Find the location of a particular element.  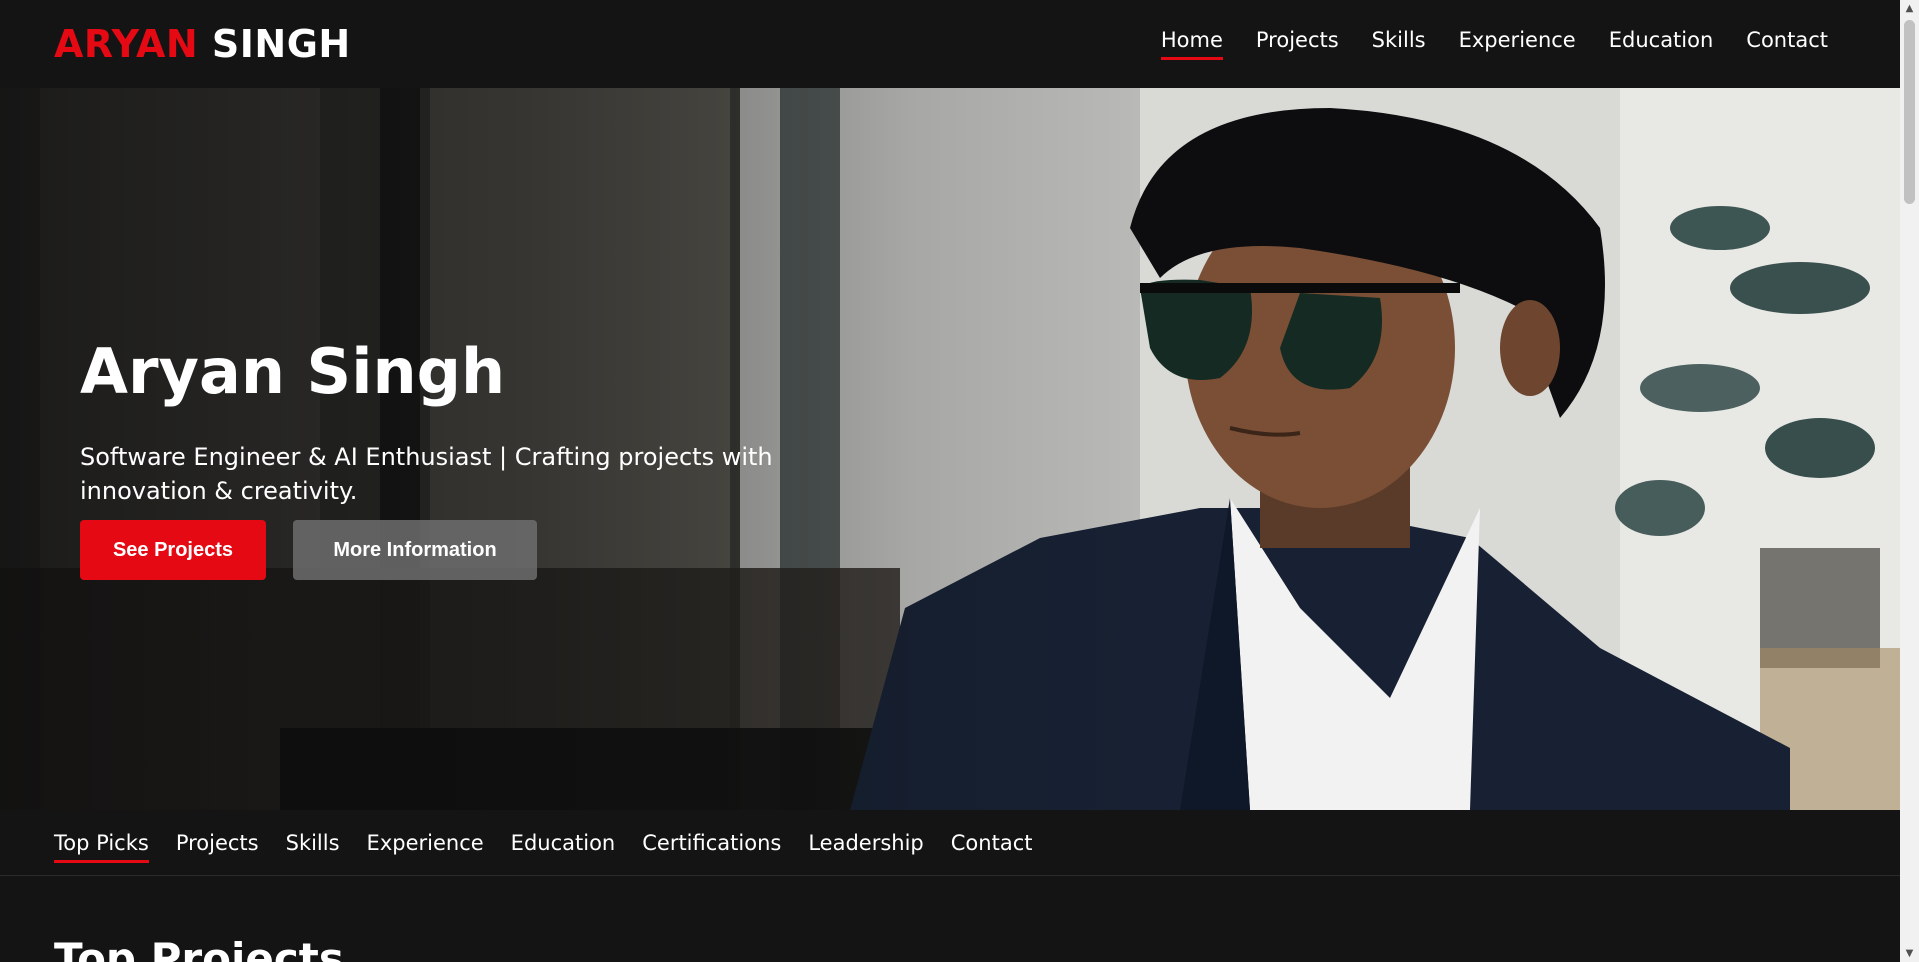

tab-contact: Contact is located at coordinates (992, 843).